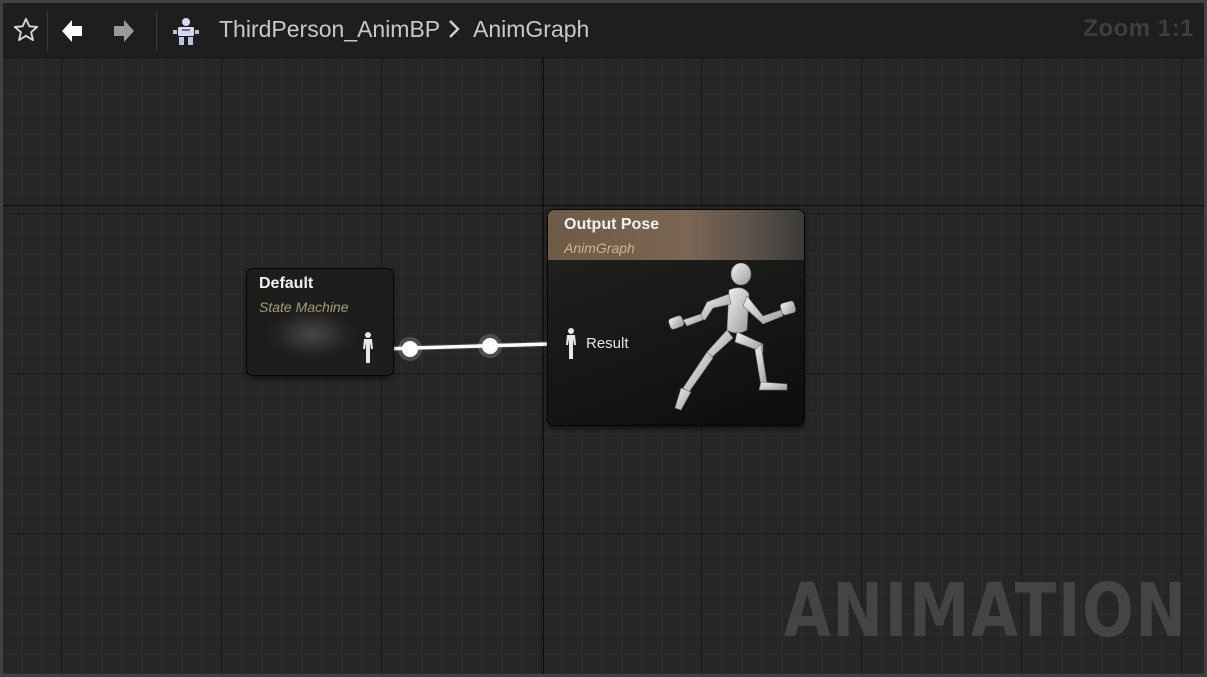  Describe the element at coordinates (72, 31) in the screenshot. I see `back-arrow-icon` at that location.